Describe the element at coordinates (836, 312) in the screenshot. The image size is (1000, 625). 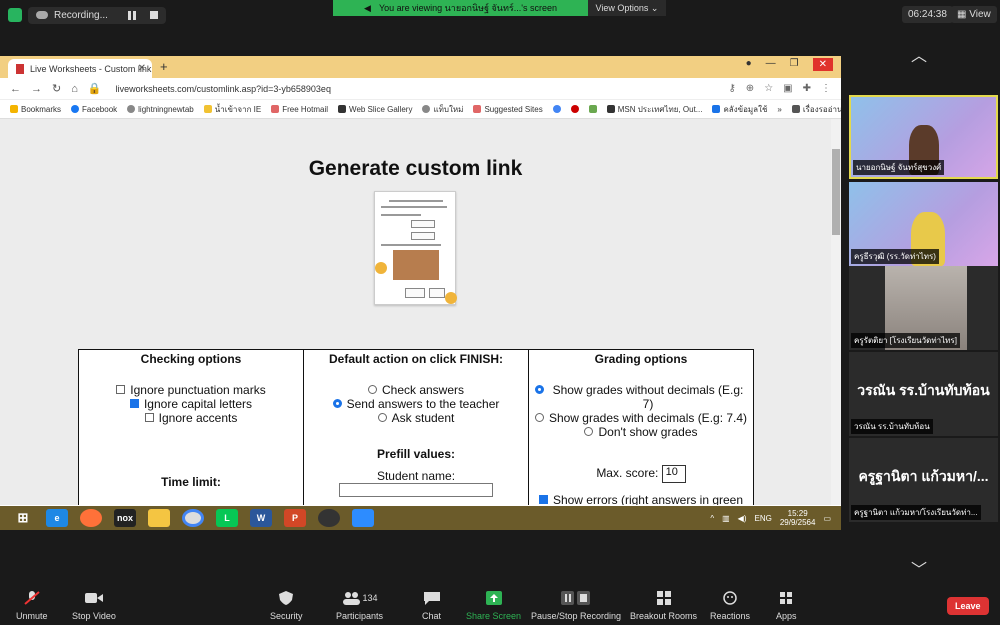
I see `page-scrollbar` at that location.